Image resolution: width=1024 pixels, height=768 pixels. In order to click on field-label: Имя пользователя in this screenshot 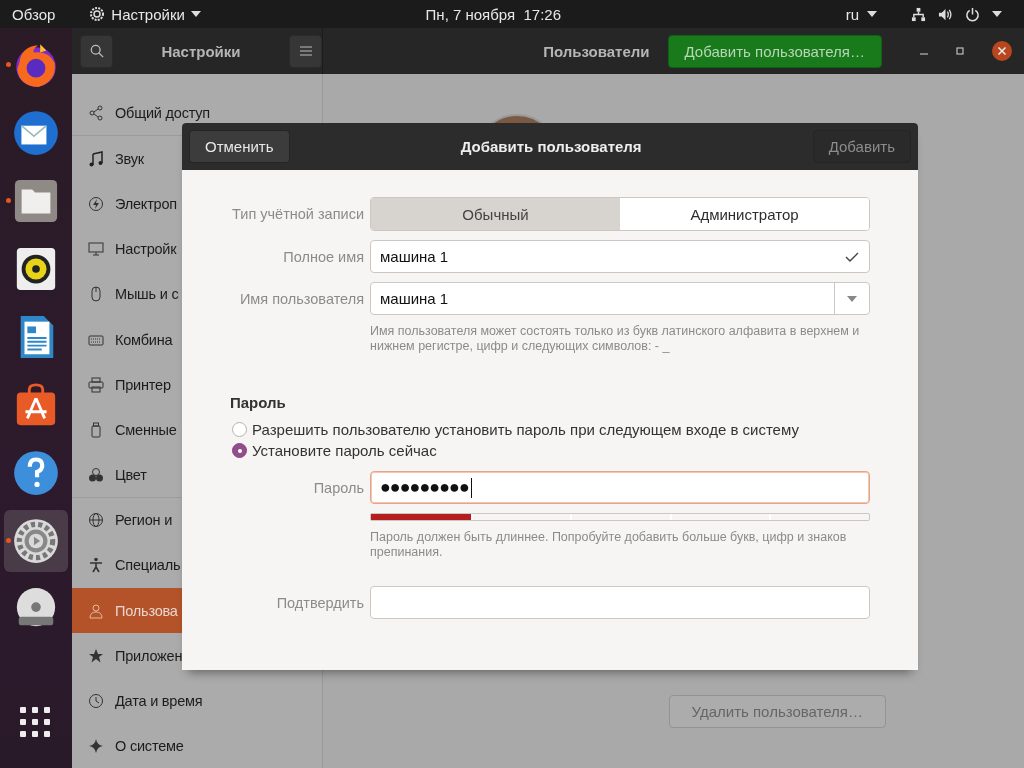, I will do `click(301, 298)`.